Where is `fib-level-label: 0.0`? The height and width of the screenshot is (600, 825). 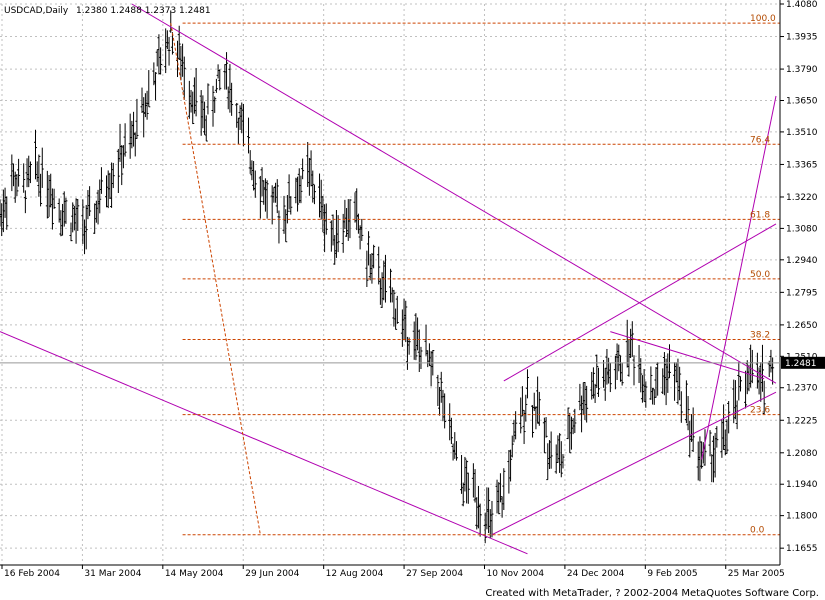 fib-level-label: 0.0 is located at coordinates (757, 531).